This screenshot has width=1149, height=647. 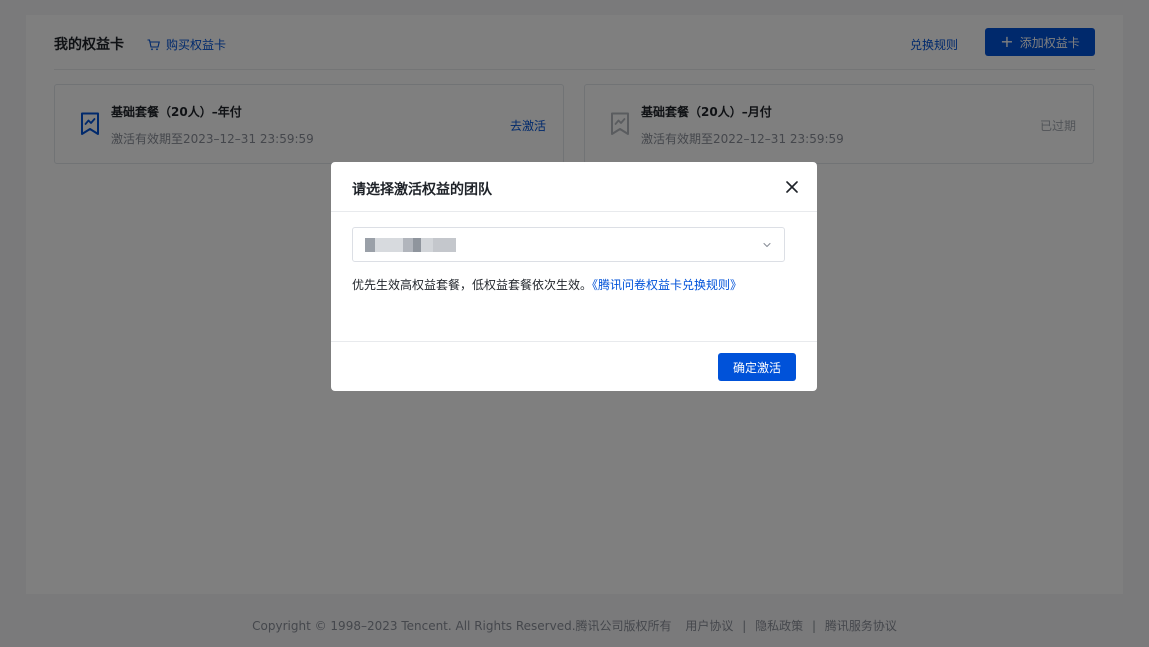 I want to click on dialog-footer: 确定激活, so click(x=574, y=366).